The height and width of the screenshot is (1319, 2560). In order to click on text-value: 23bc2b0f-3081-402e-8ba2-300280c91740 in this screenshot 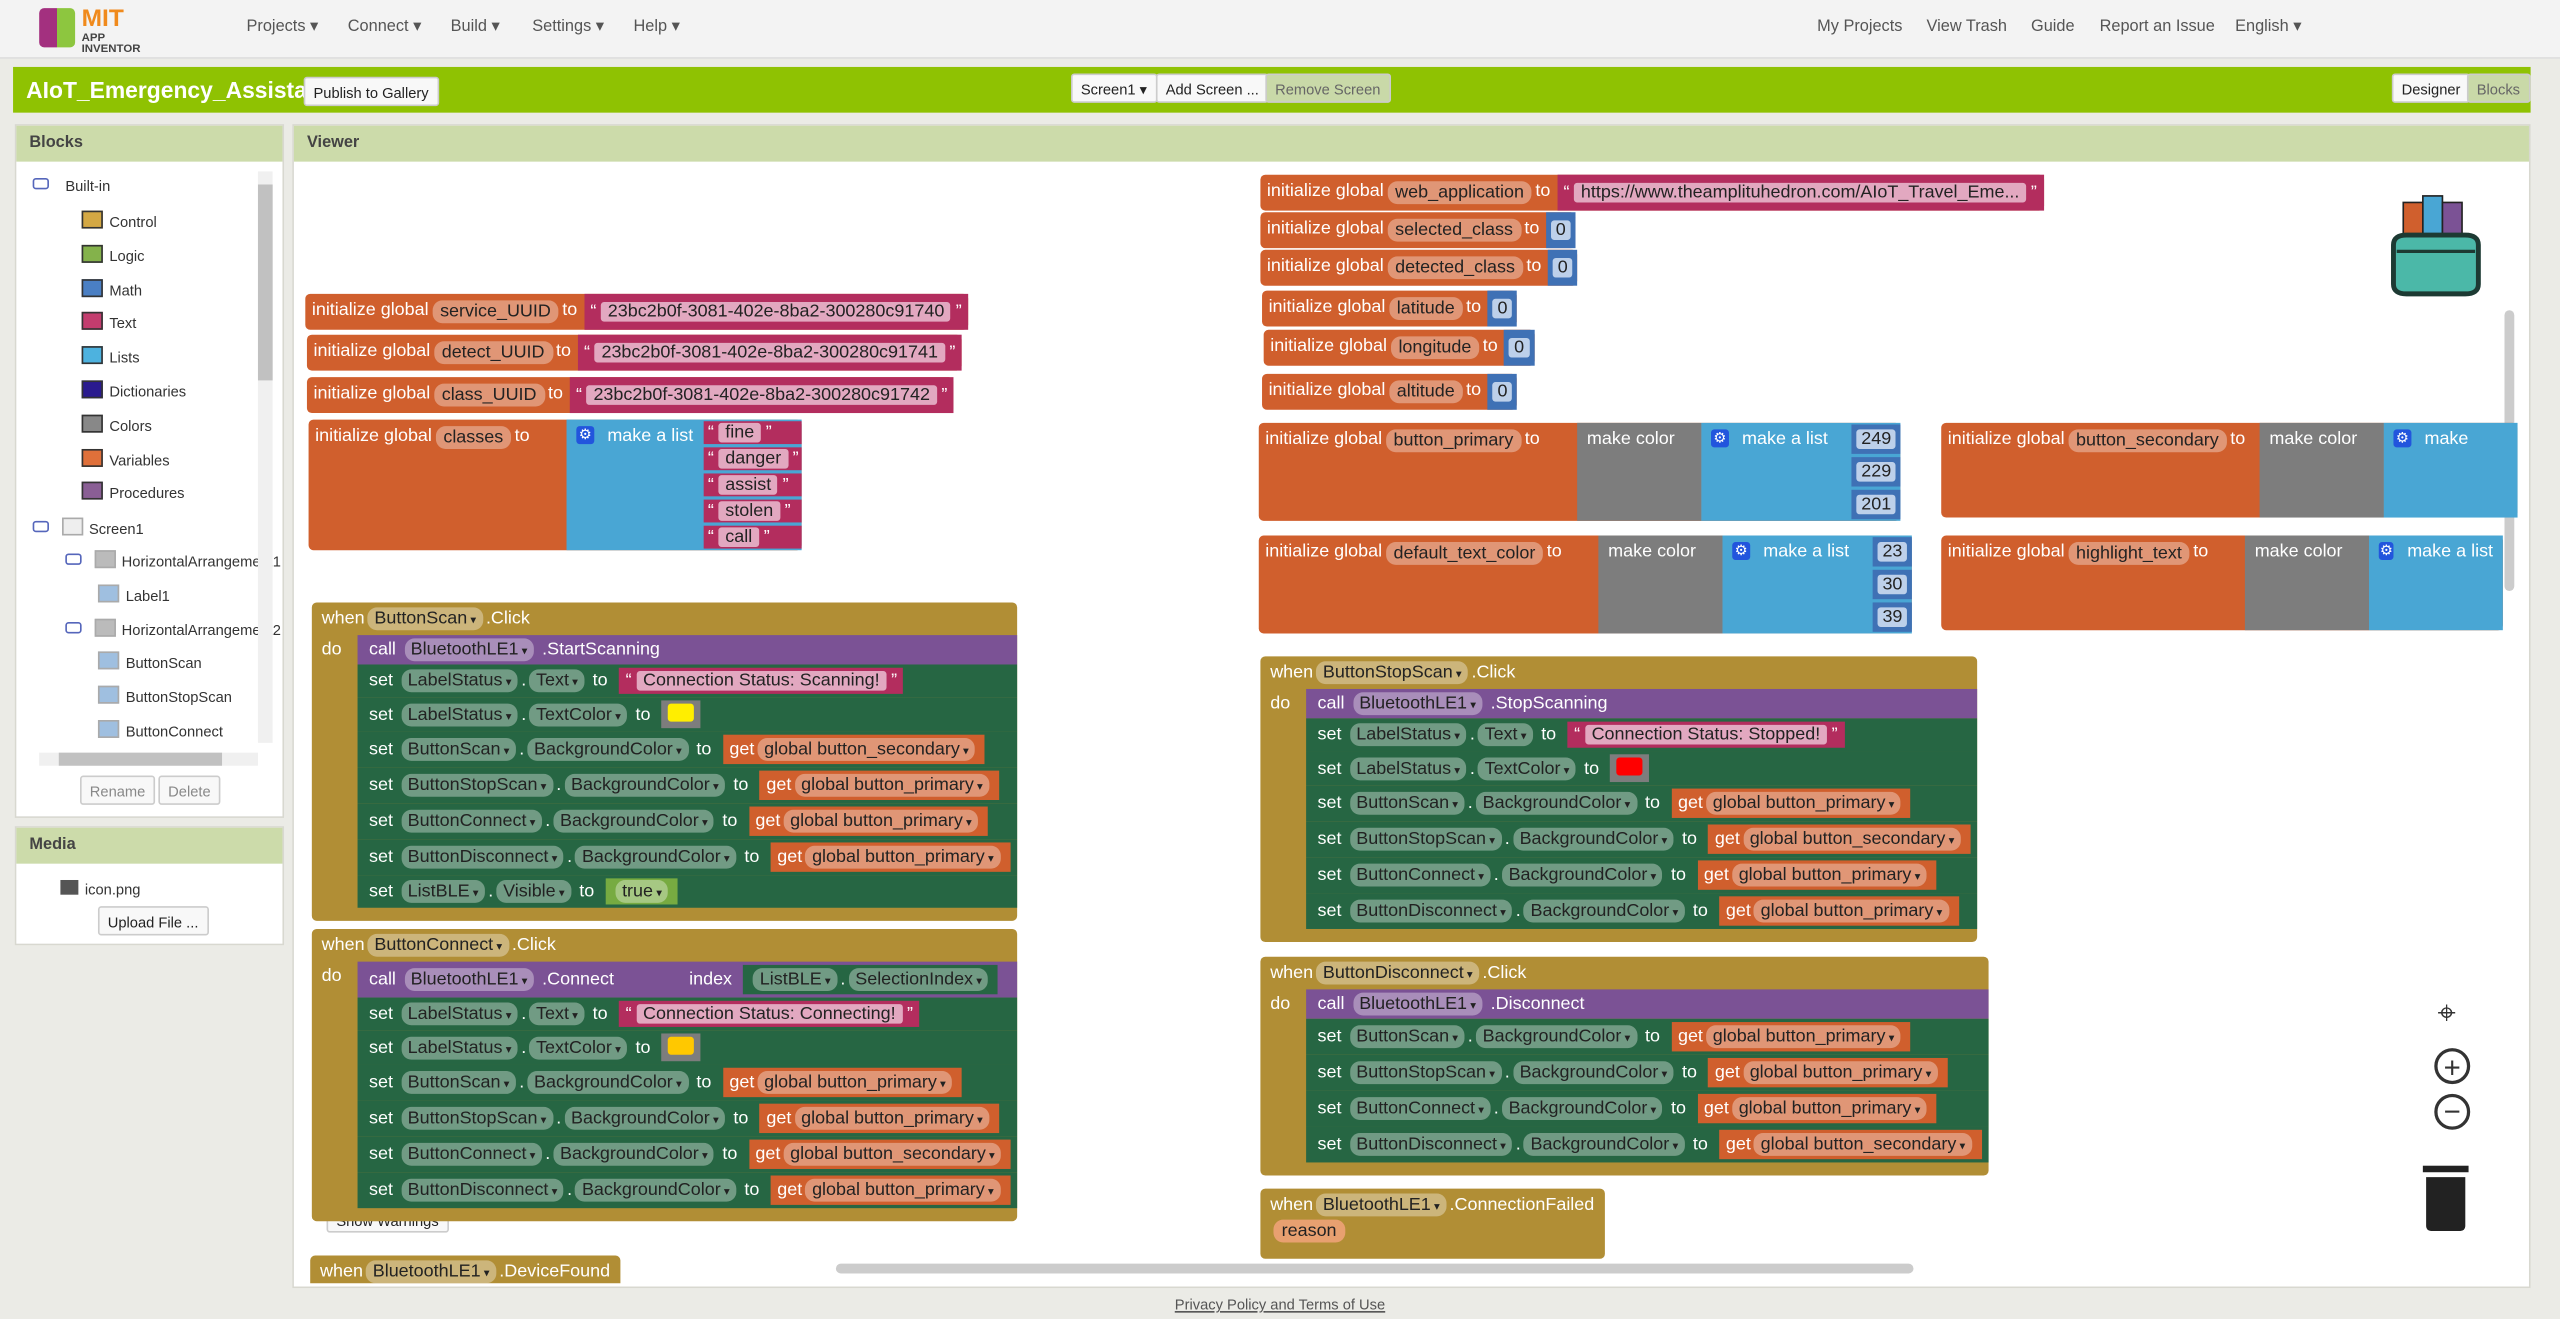, I will do `click(776, 312)`.